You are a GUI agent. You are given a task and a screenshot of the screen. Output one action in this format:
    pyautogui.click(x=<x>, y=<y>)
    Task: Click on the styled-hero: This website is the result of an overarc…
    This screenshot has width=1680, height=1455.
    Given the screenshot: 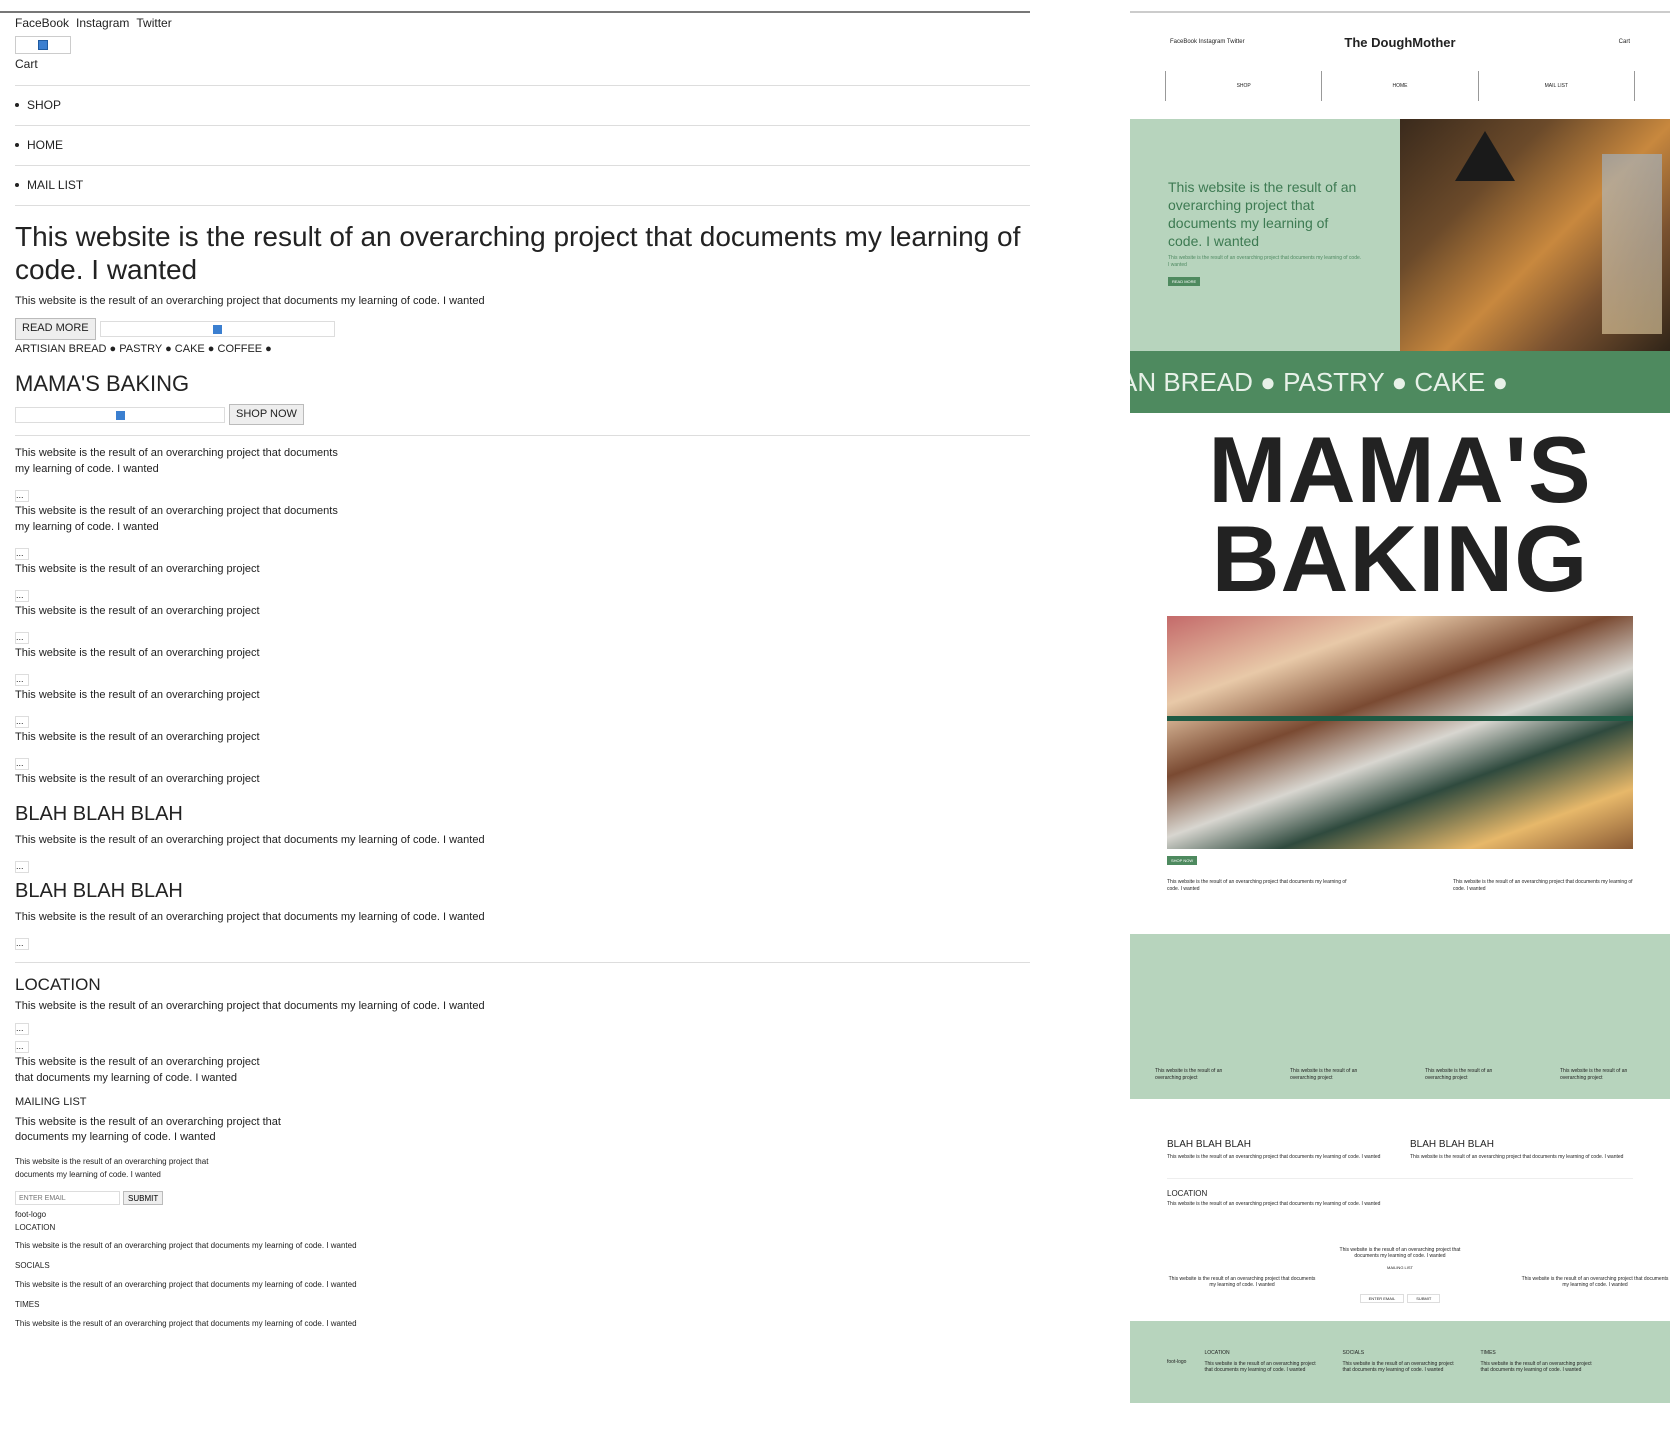 What is the action you would take?
    pyautogui.click(x=1400, y=235)
    